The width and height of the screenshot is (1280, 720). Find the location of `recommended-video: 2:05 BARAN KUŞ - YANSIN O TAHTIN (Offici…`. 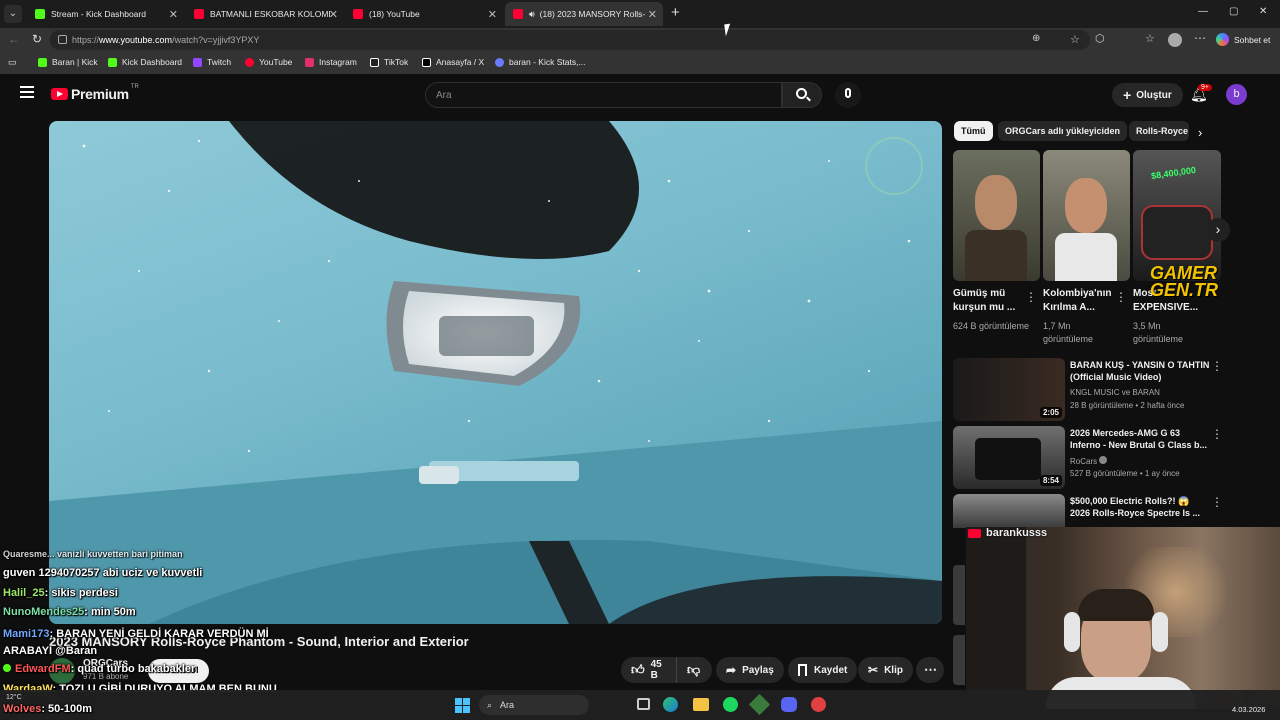

recommended-video: 2:05 BARAN KUŞ - YANSIN O TAHTIN (Offici… is located at coordinates (1098, 390).